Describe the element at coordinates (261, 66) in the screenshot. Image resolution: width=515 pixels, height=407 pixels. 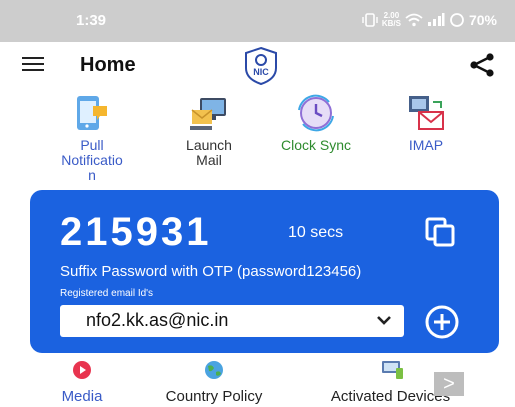
I see `nic-logo-icon: NIC` at that location.